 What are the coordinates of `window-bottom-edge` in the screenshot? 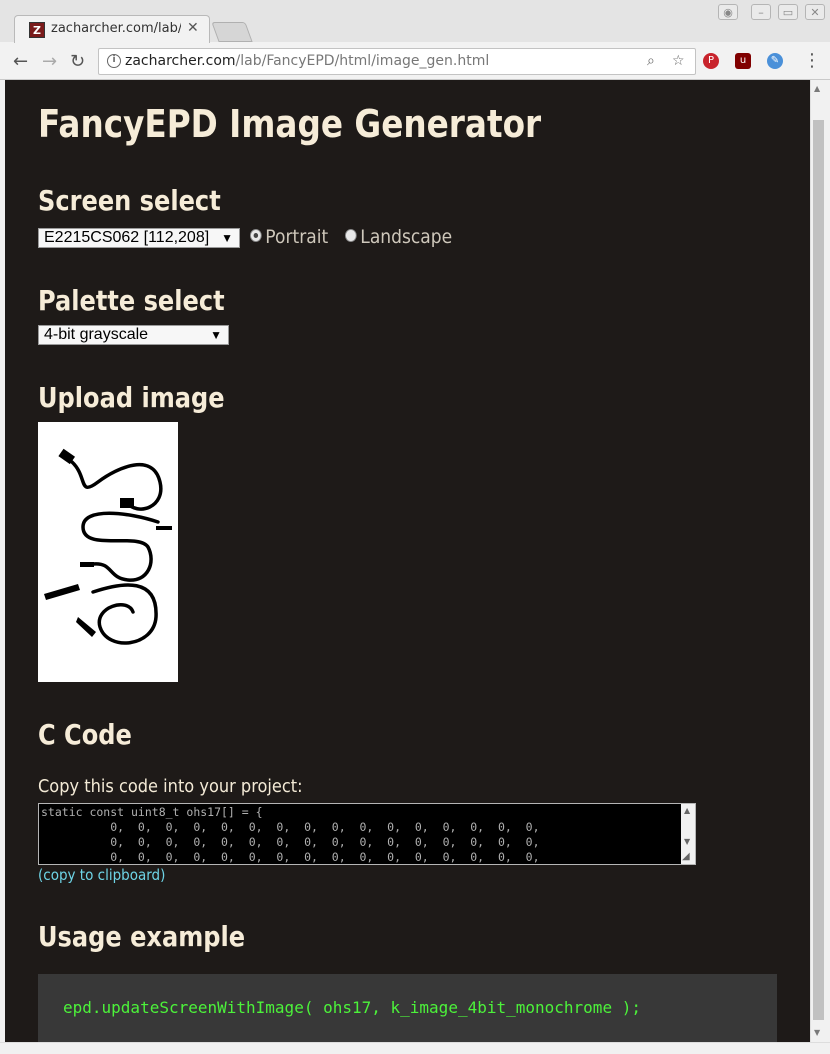 It's located at (415, 1048).